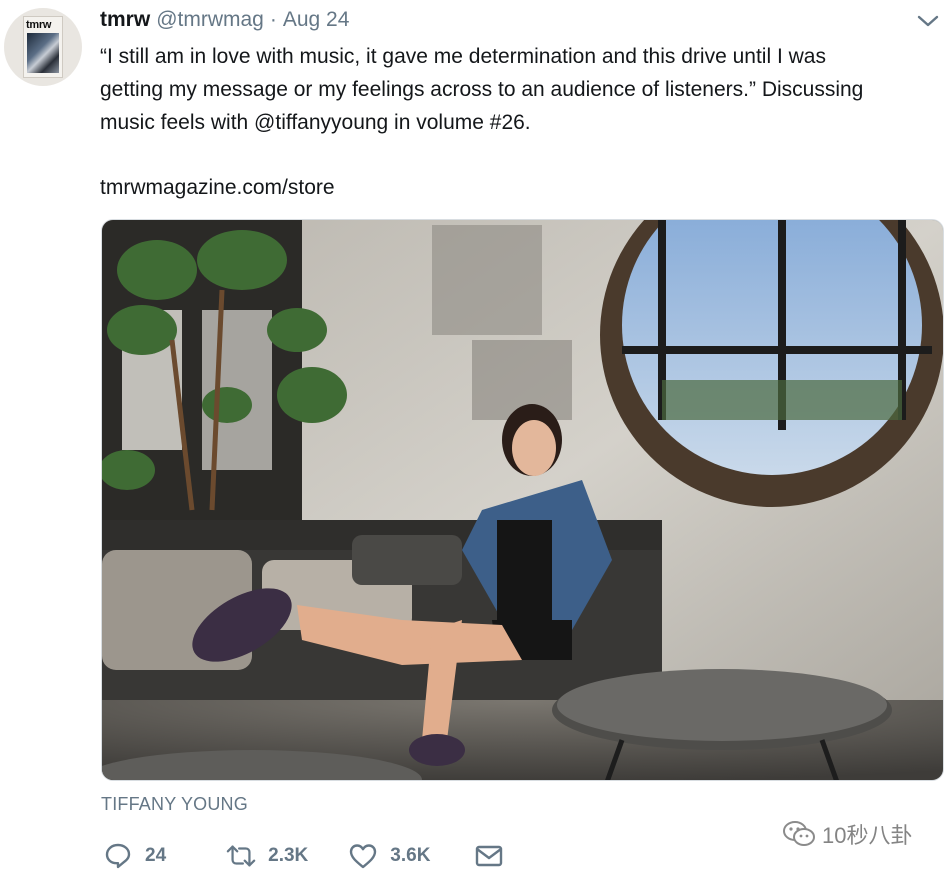 Image resolution: width=951 pixels, height=877 pixels. Describe the element at coordinates (799, 834) in the screenshot. I see `wechat-icon` at that location.